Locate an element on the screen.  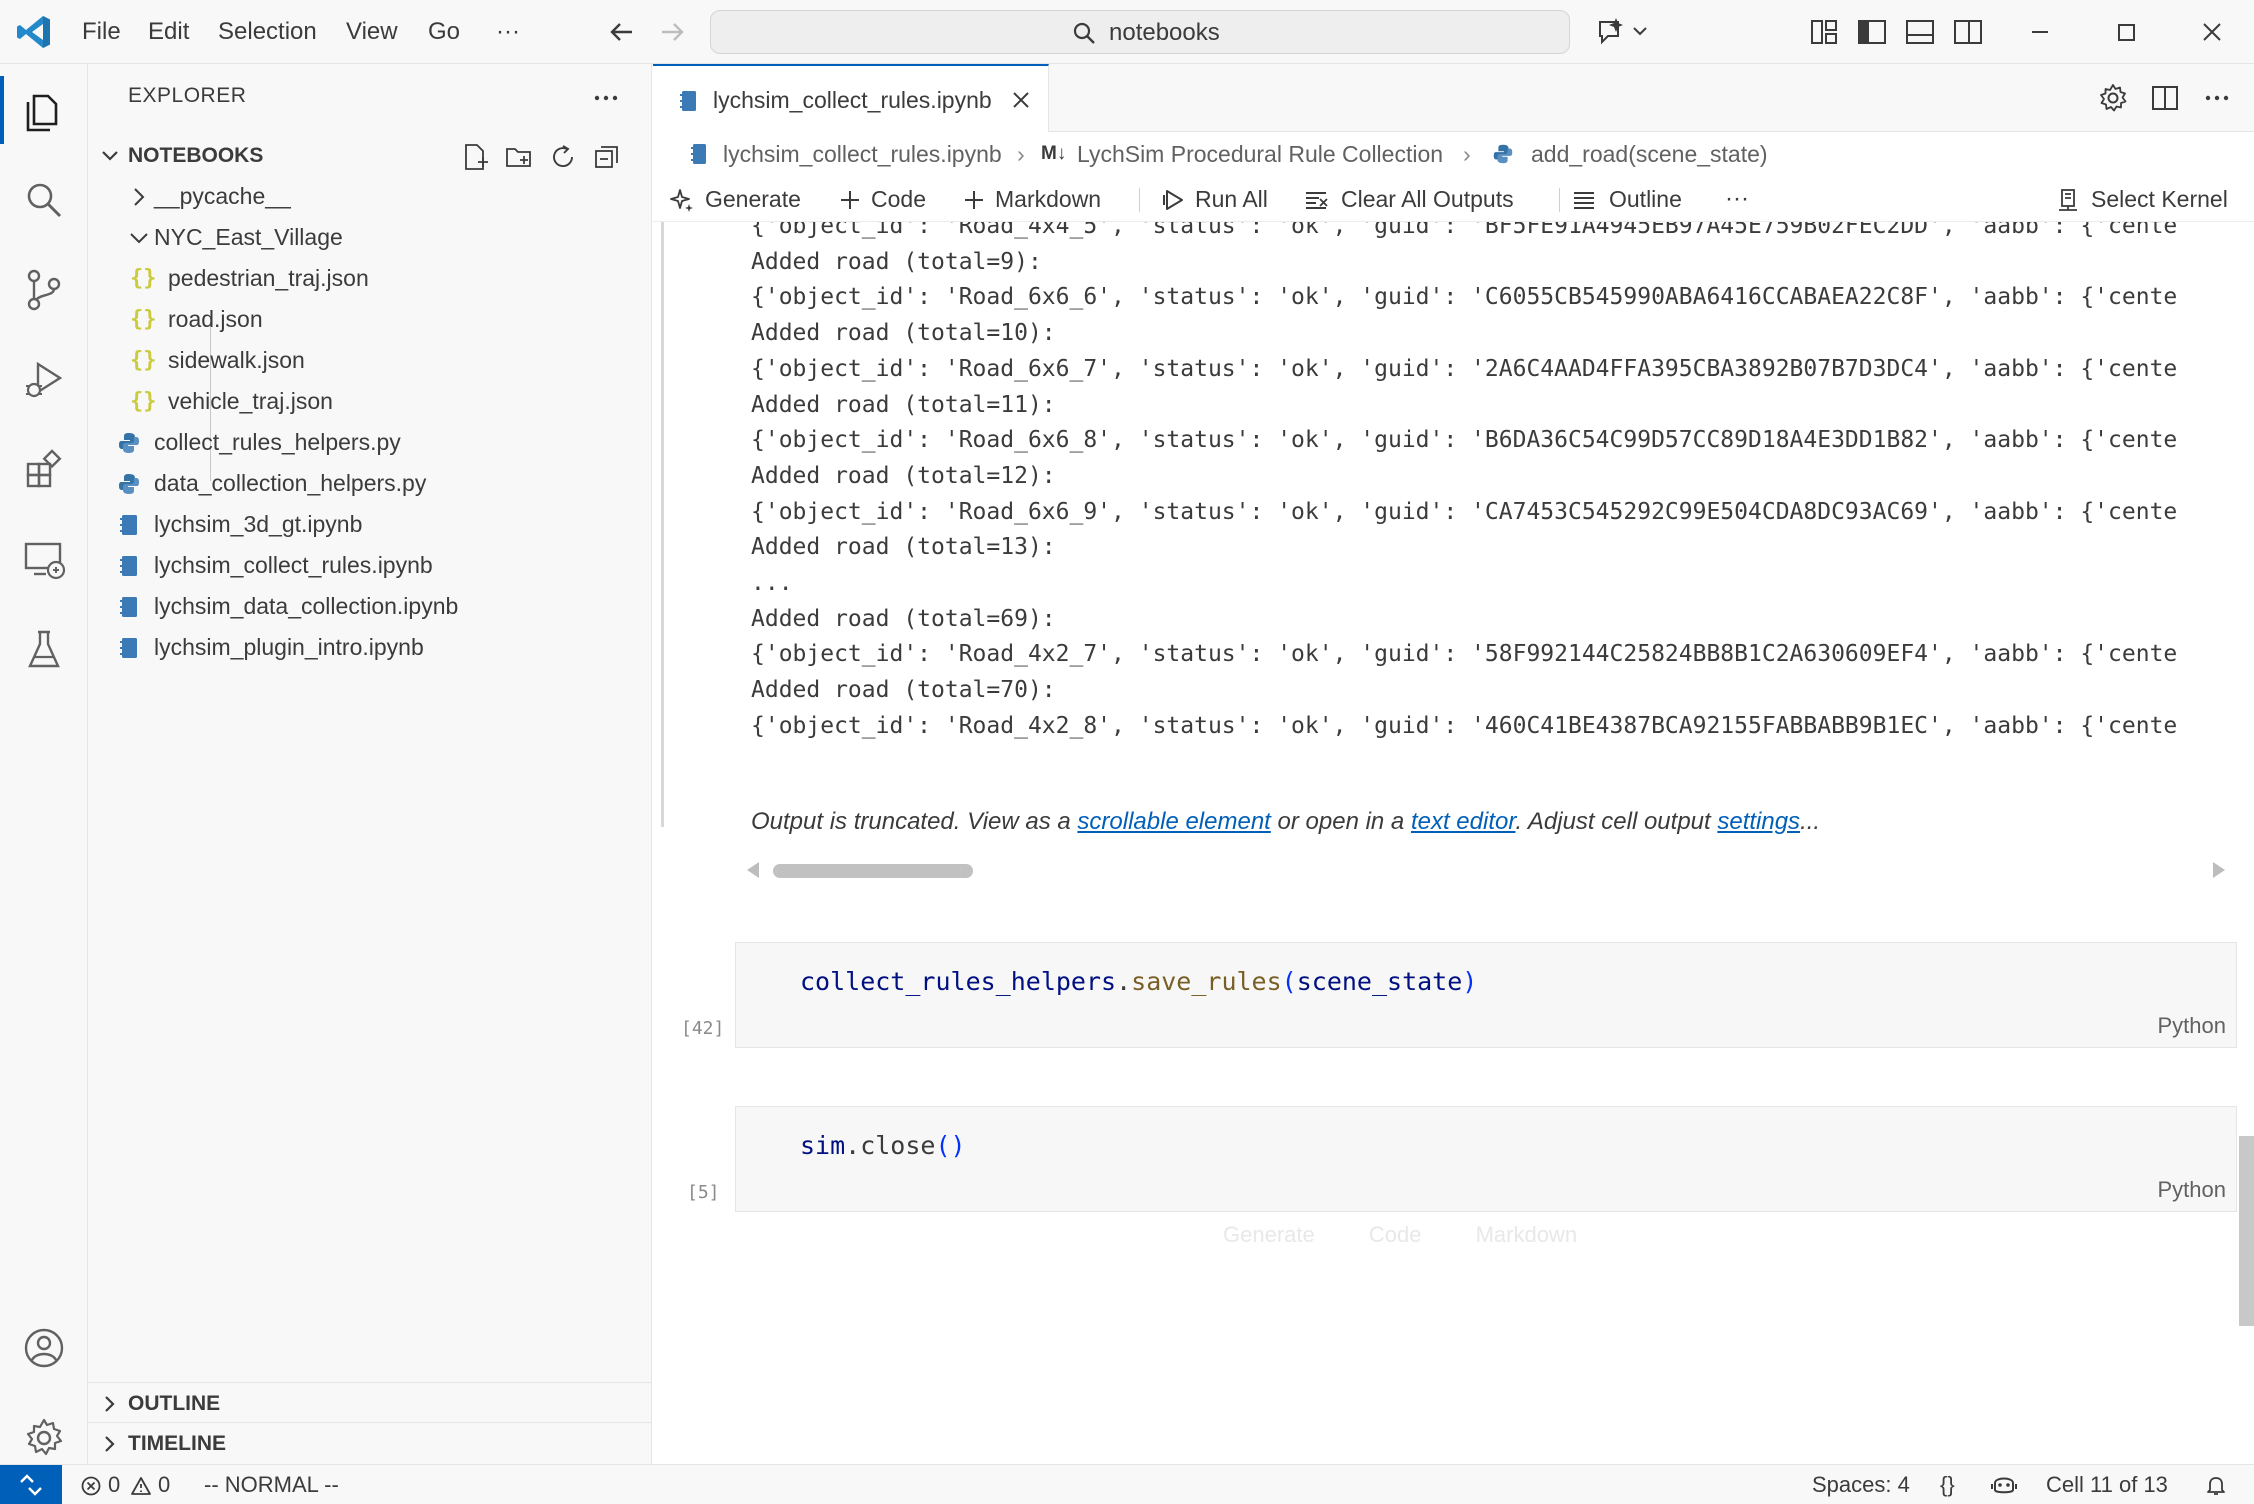
output-horizontal-scrollbar is located at coordinates (1486, 870).